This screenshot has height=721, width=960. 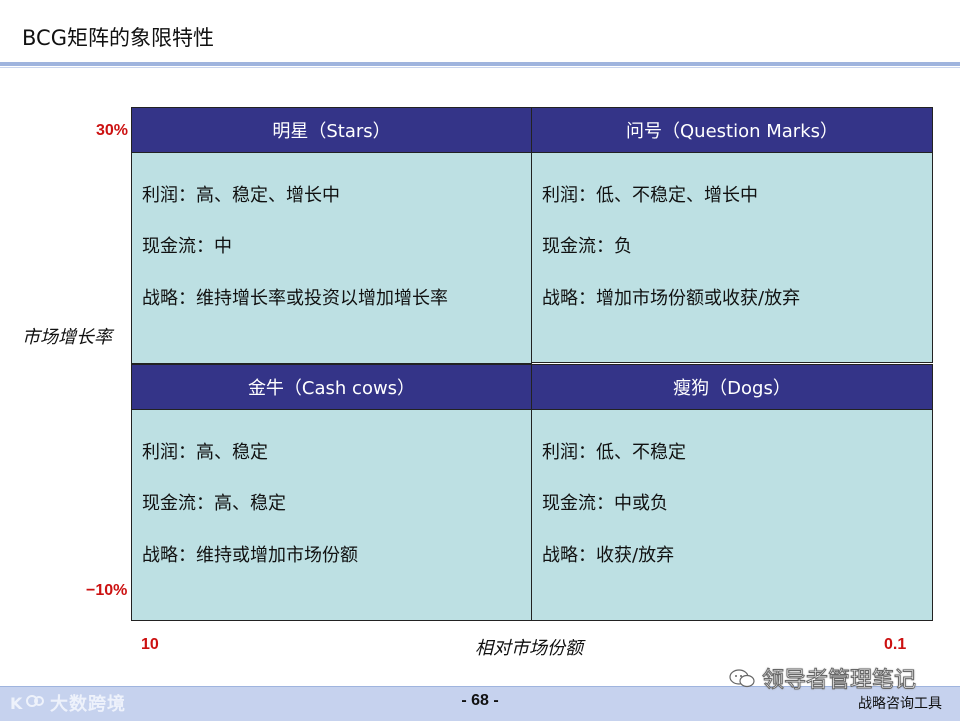 I want to click on watermark: 领导者管理笔记, so click(x=822, y=678).